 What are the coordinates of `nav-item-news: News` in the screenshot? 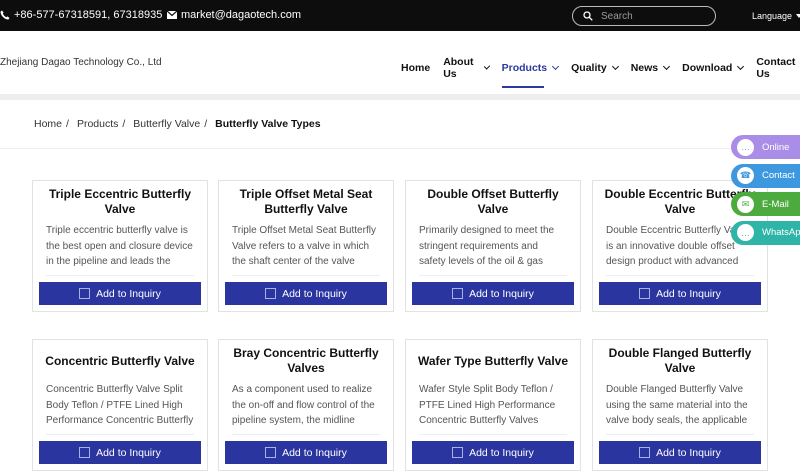 It's located at (650, 68).